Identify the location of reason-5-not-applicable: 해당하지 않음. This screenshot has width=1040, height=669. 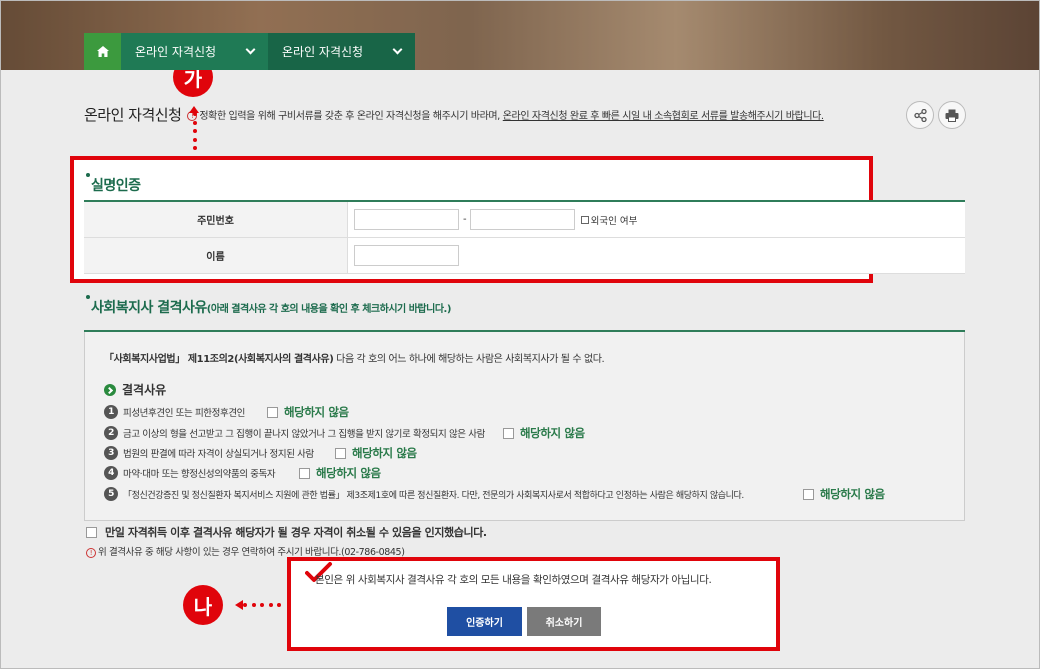
(844, 494).